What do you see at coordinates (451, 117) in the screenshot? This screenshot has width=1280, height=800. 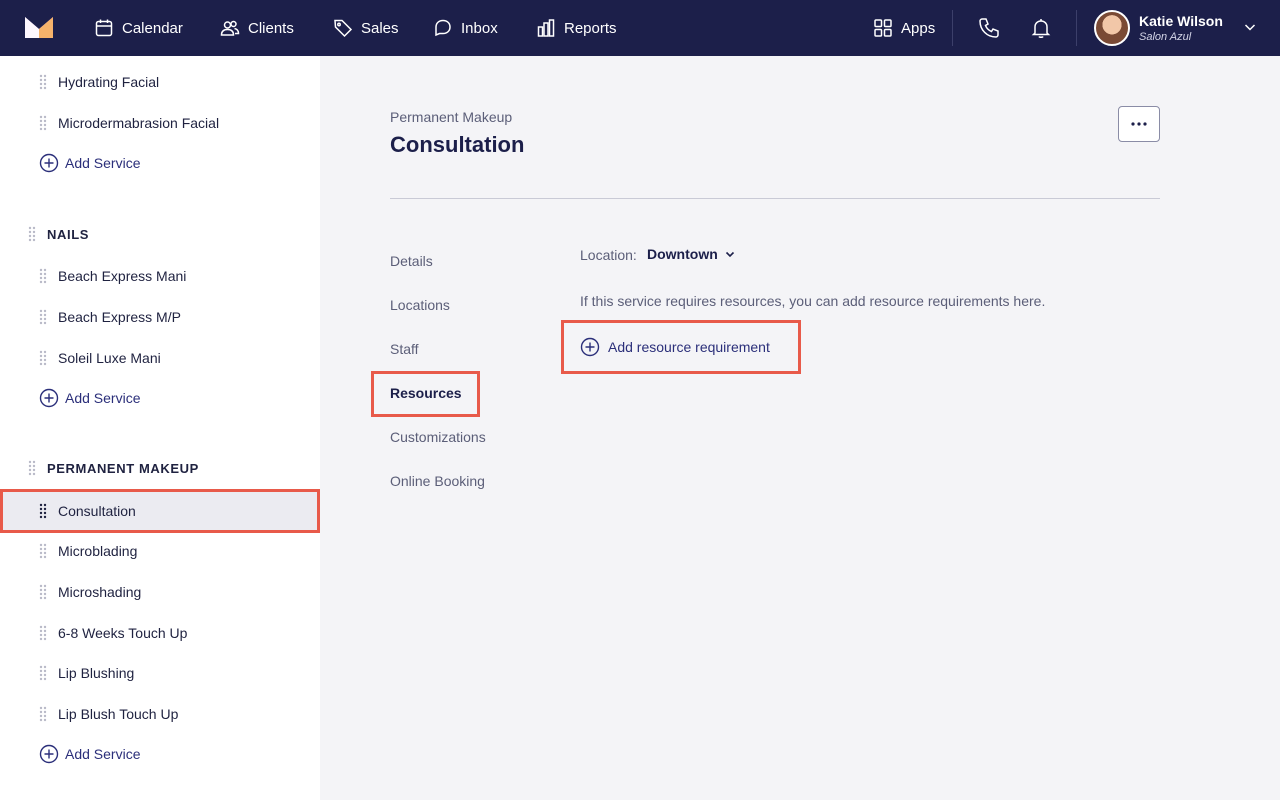 I see `breadcrumb: Permanent Makeup` at bounding box center [451, 117].